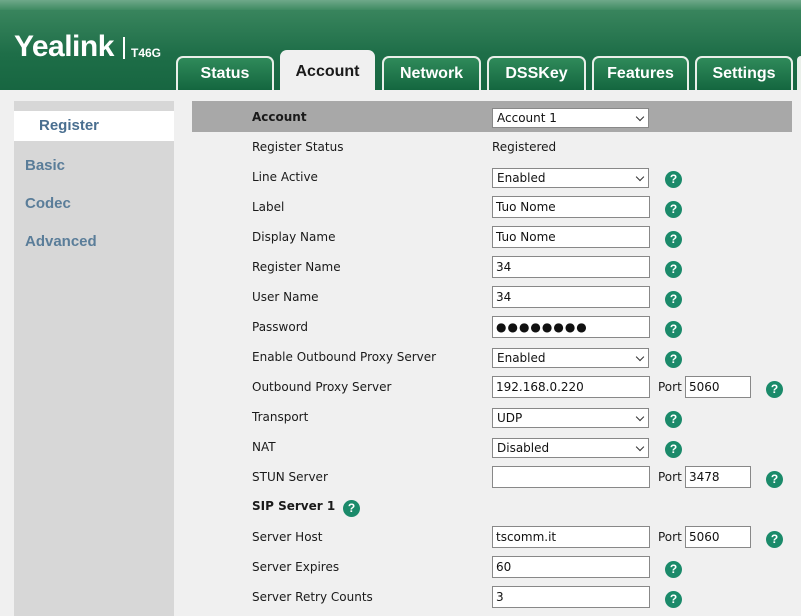 This screenshot has height=616, width=801. Describe the element at coordinates (296, 567) in the screenshot. I see `server-expires-label: Server Expires` at that location.